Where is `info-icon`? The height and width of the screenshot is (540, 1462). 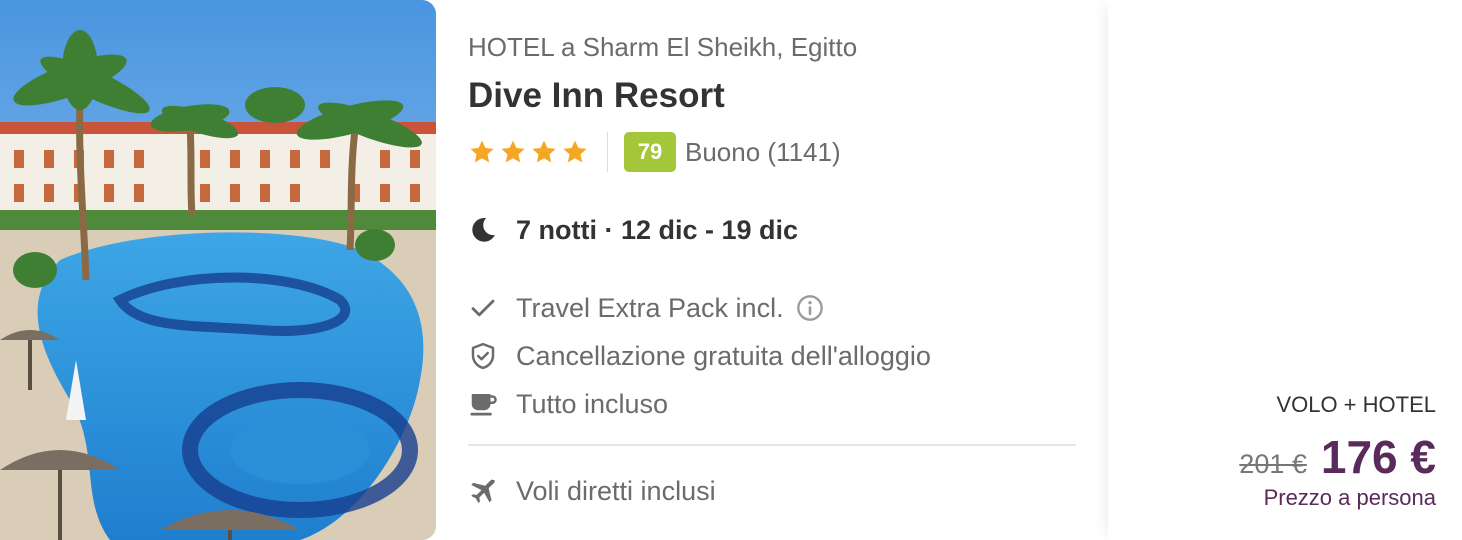
info-icon is located at coordinates (810, 308).